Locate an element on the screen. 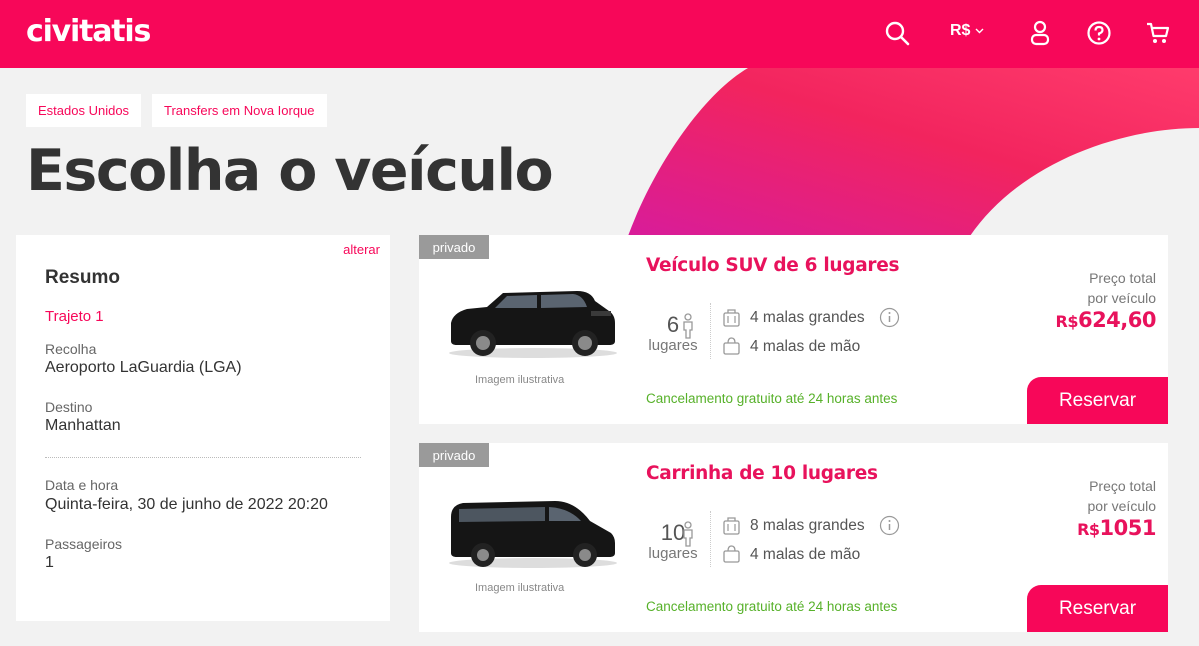 This screenshot has height=646, width=1199. currency-selector: R$ is located at coordinates (967, 31).